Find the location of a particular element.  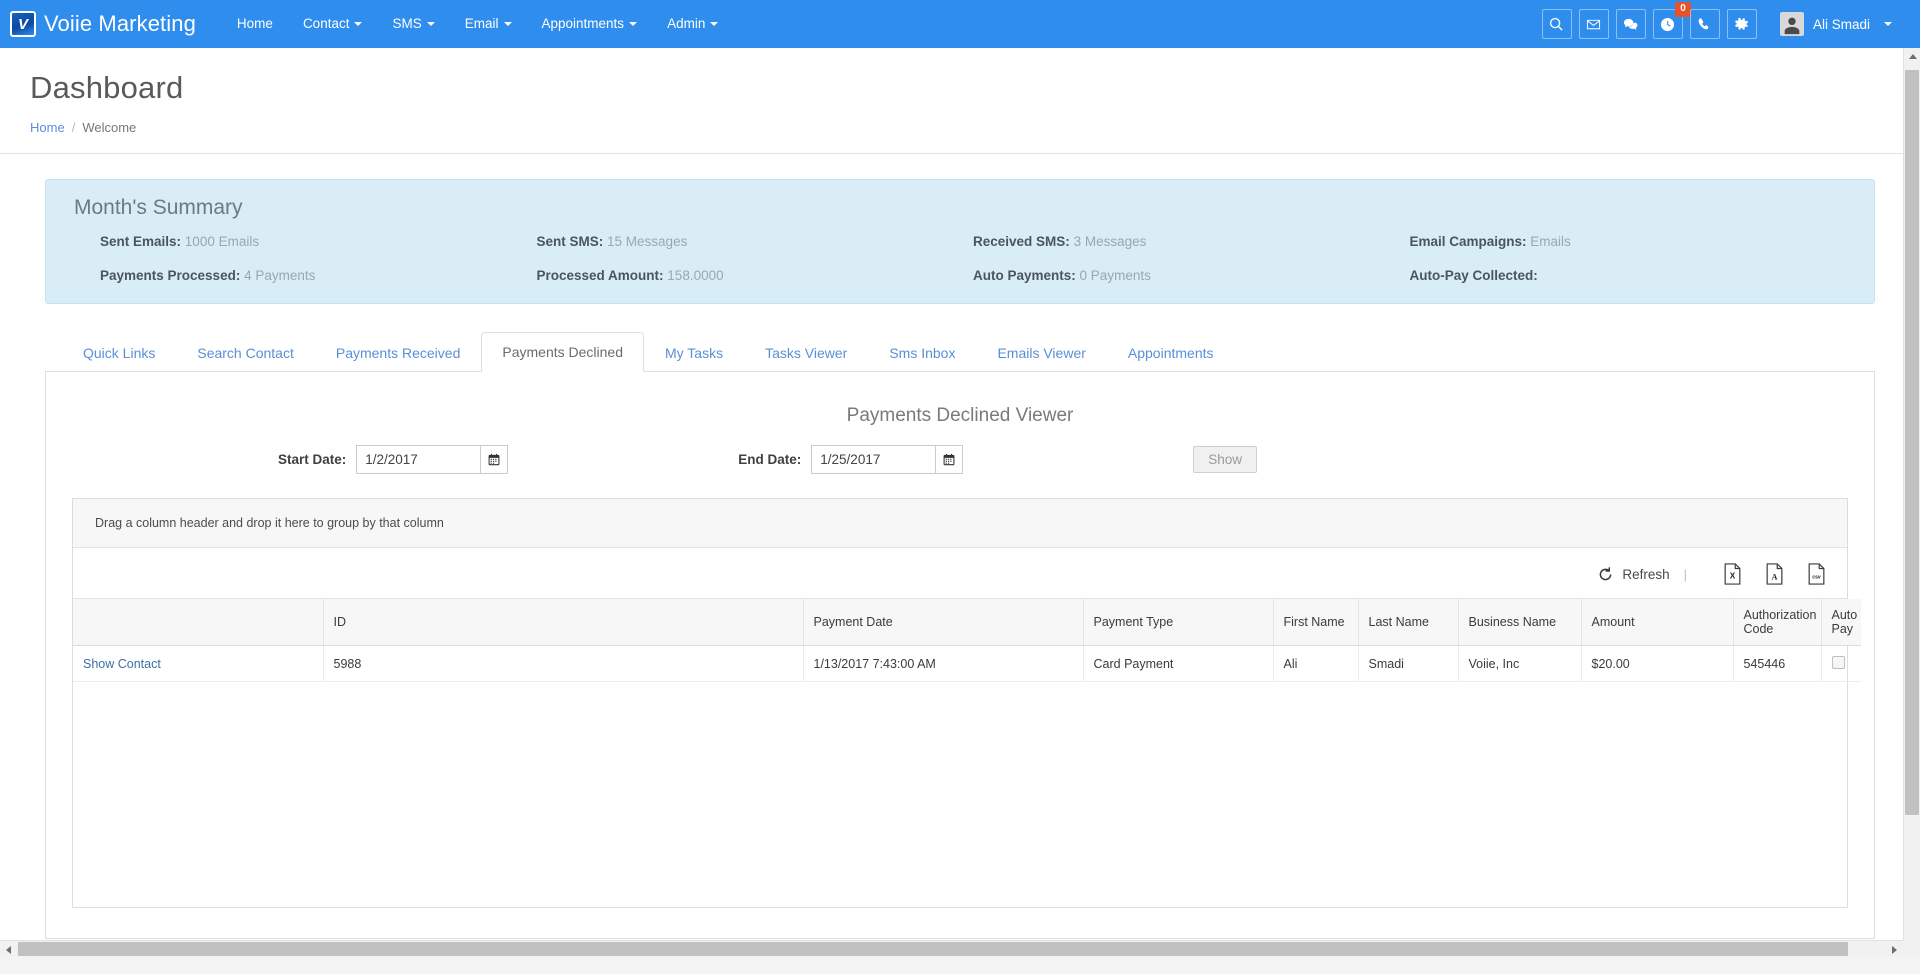

nav-label: Admin is located at coordinates (686, 23).